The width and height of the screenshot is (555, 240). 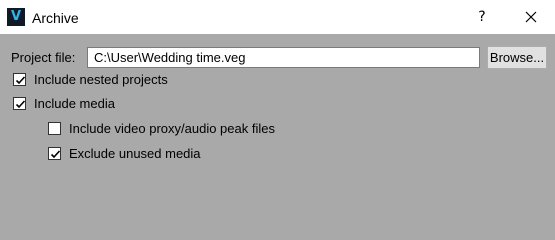 I want to click on close-icon, so click(x=531, y=17).